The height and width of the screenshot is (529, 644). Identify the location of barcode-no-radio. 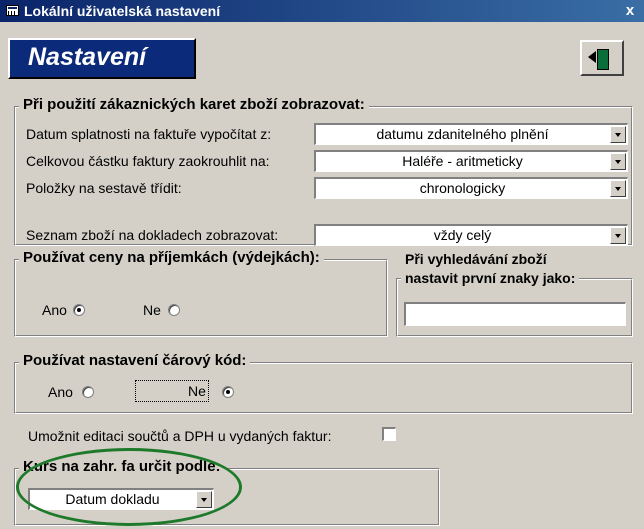
(228, 392).